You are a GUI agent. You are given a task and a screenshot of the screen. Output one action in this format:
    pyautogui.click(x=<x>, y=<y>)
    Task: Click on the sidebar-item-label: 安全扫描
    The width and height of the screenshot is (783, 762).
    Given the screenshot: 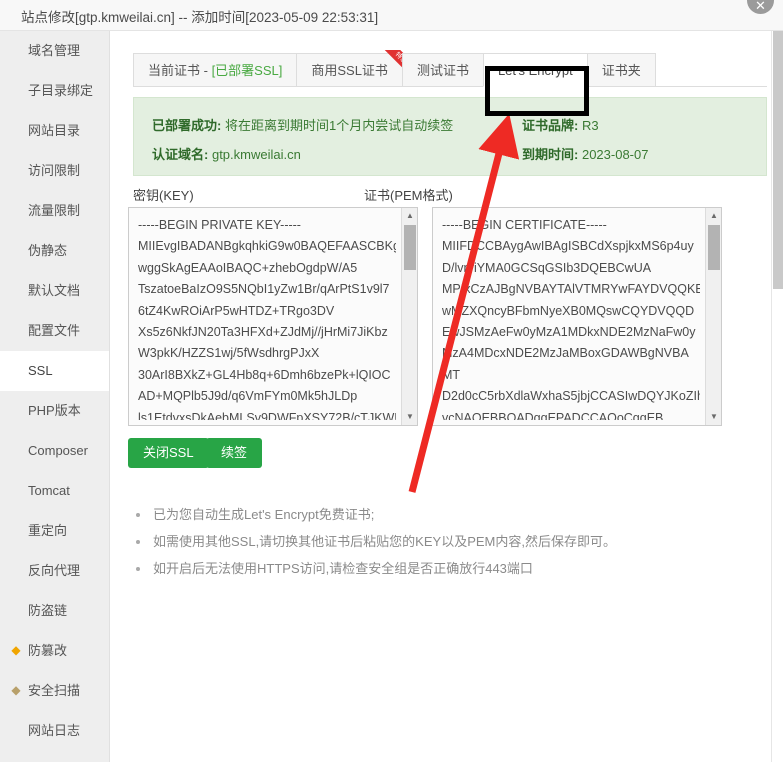 What is the action you would take?
    pyautogui.click(x=54, y=690)
    